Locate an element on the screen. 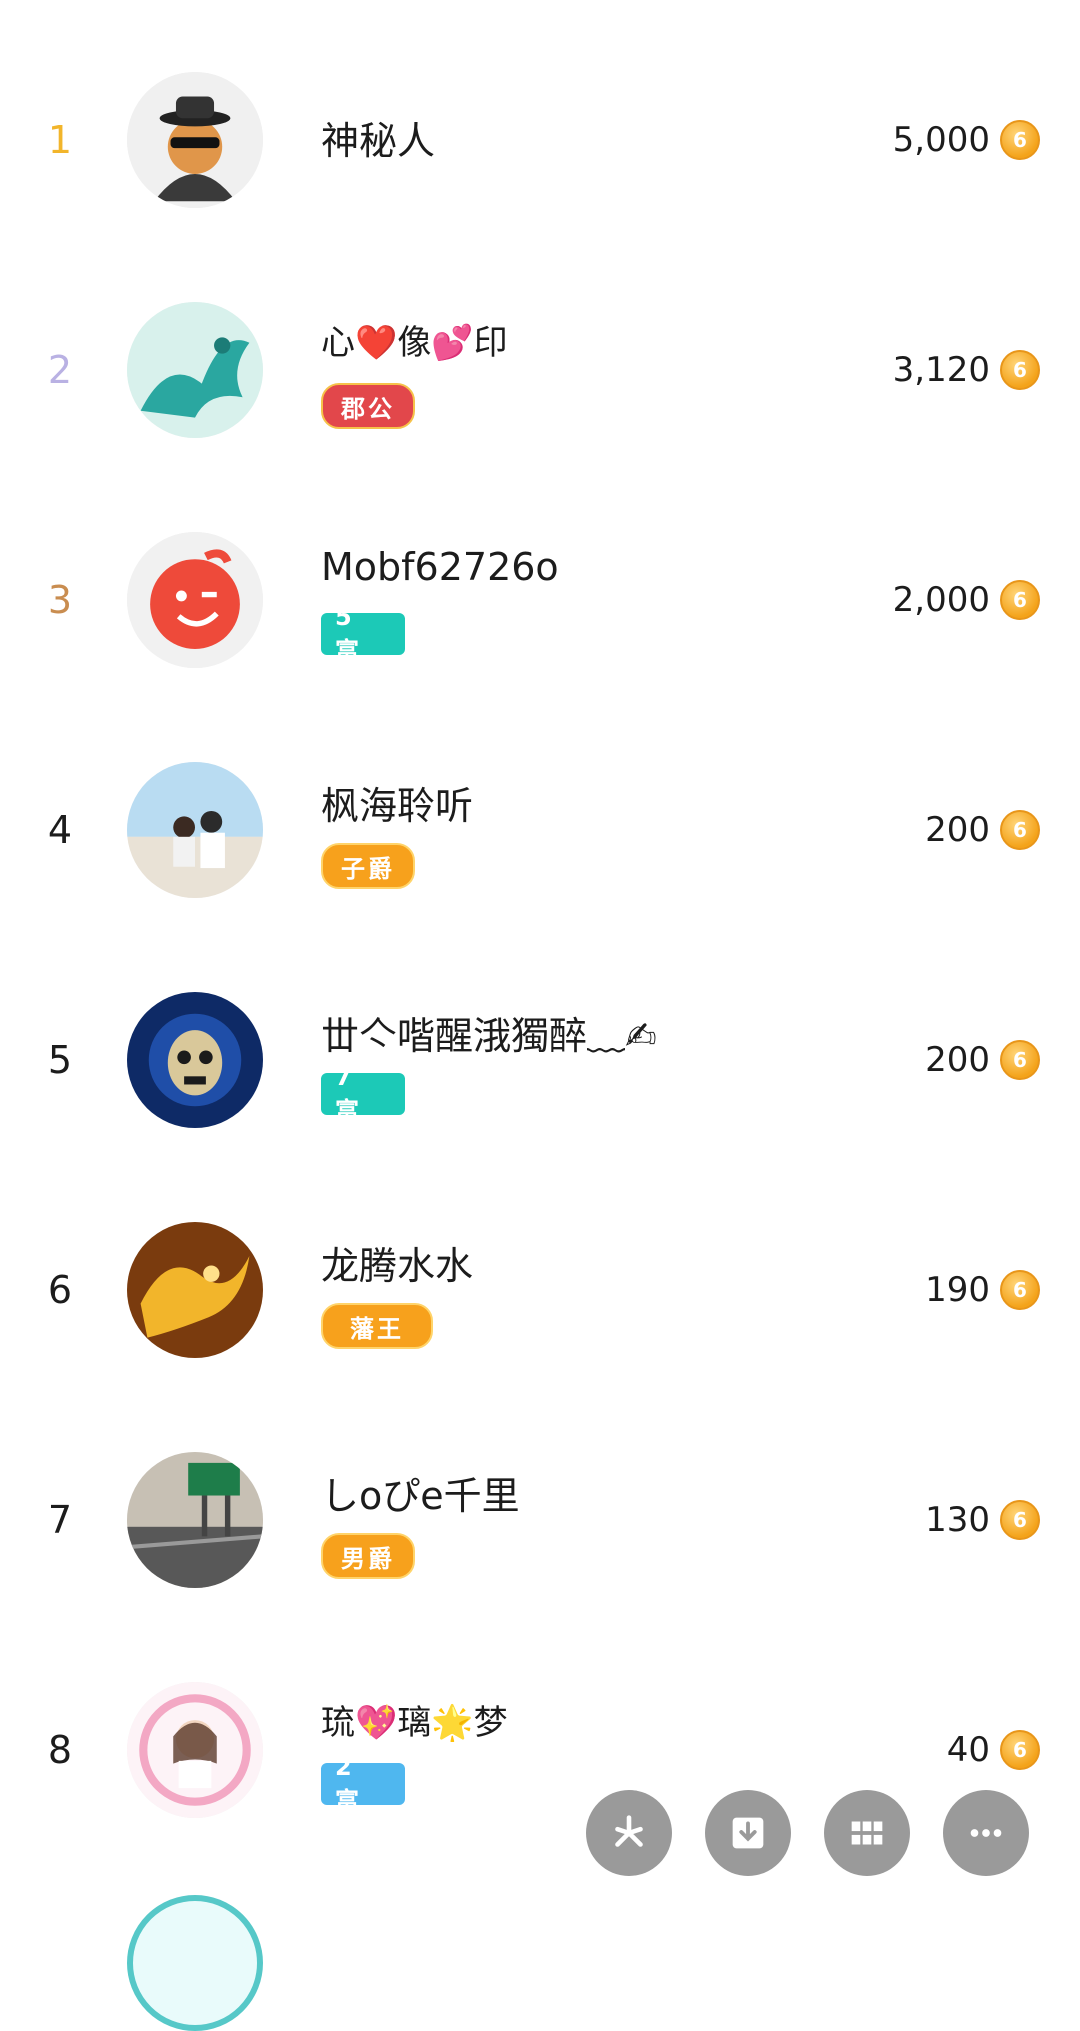 This screenshot has height=2031, width=1080. leaderboard-row: 1 神秘人 5,000 6 is located at coordinates (540, 140).